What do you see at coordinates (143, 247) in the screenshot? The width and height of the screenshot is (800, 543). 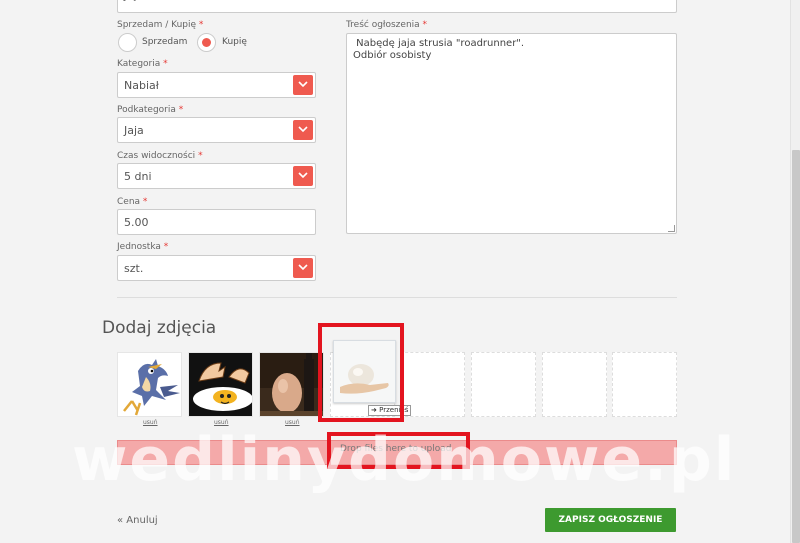 I see `unit-label: Jednostka *` at bounding box center [143, 247].